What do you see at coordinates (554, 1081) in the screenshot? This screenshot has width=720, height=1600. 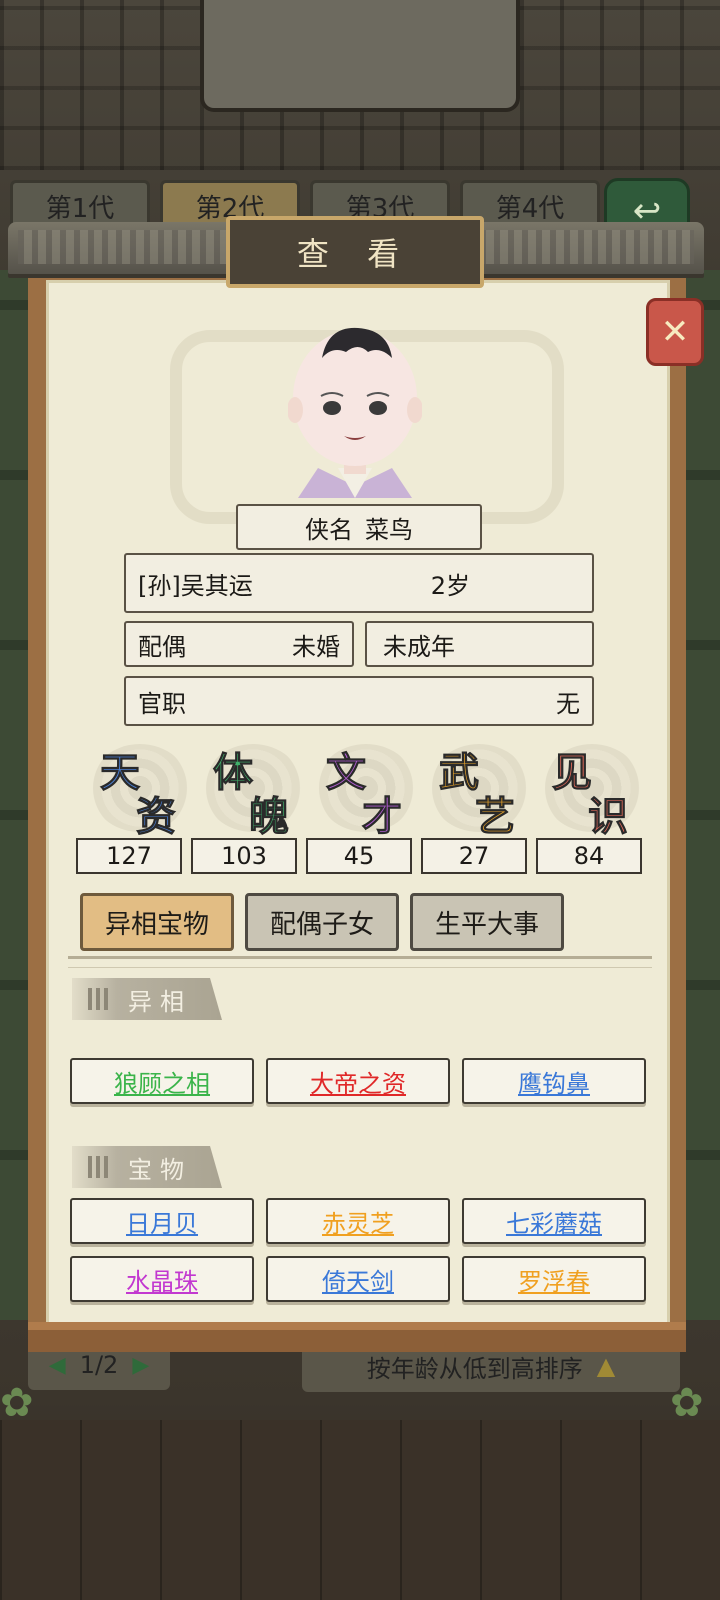 I see `trait-item: 鹰钩鼻` at bounding box center [554, 1081].